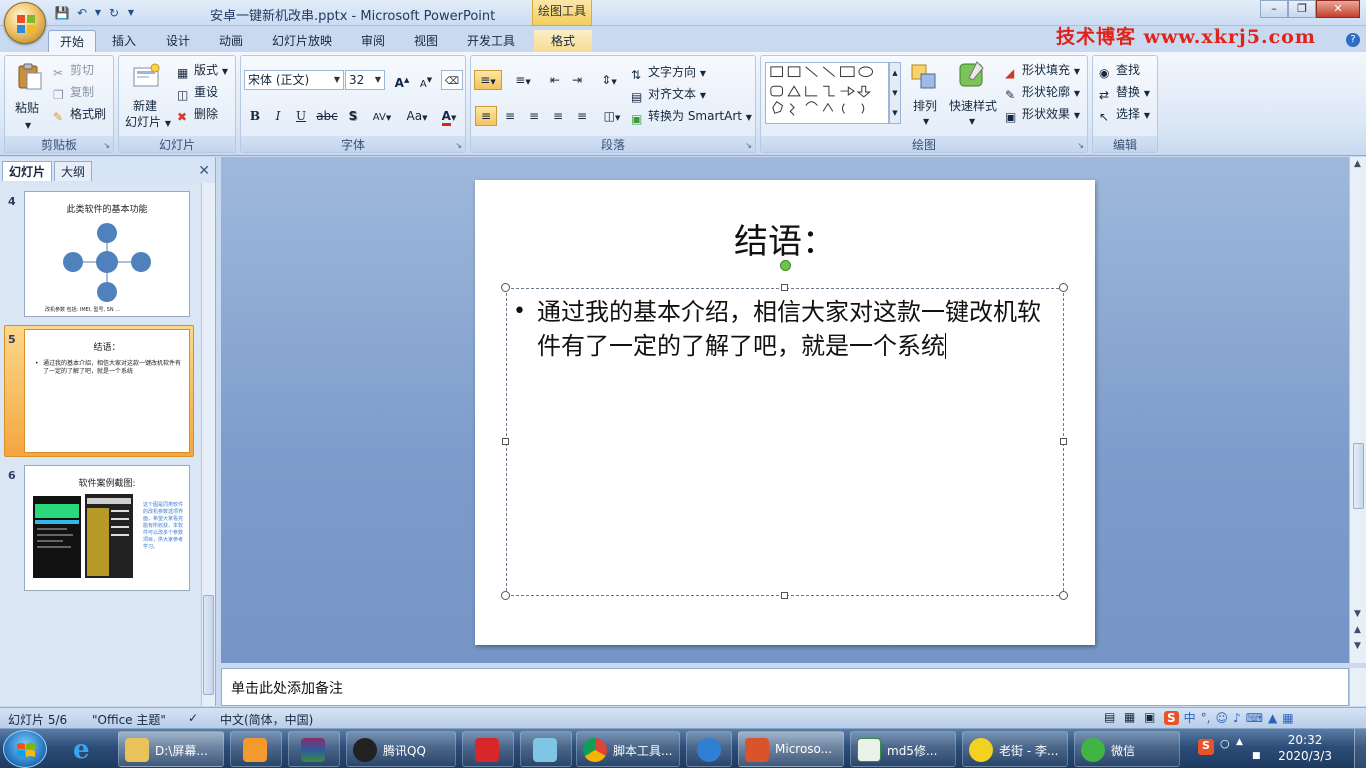  What do you see at coordinates (558, 116) in the screenshot?
I see `justify-button: ≡` at bounding box center [558, 116].